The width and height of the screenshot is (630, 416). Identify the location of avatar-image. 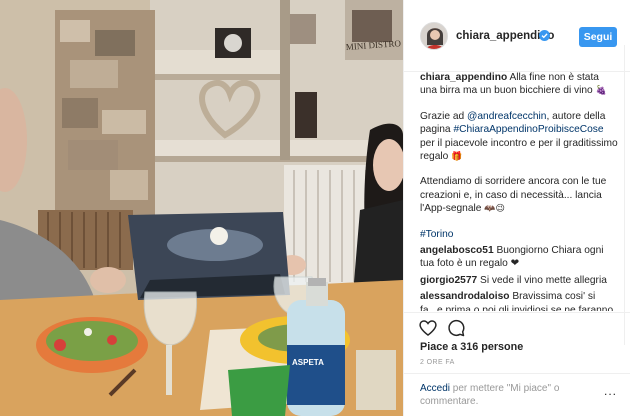
(434, 36).